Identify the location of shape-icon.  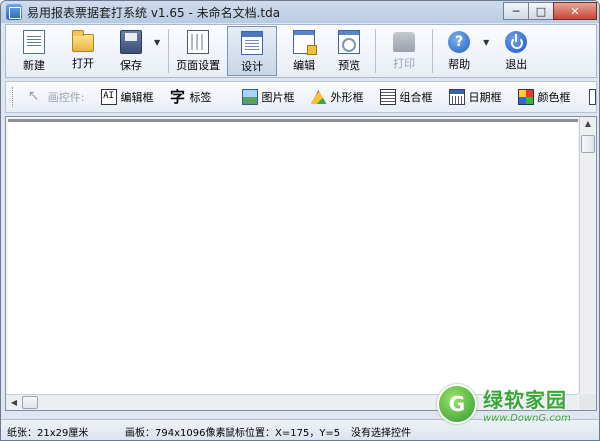
(318, 97).